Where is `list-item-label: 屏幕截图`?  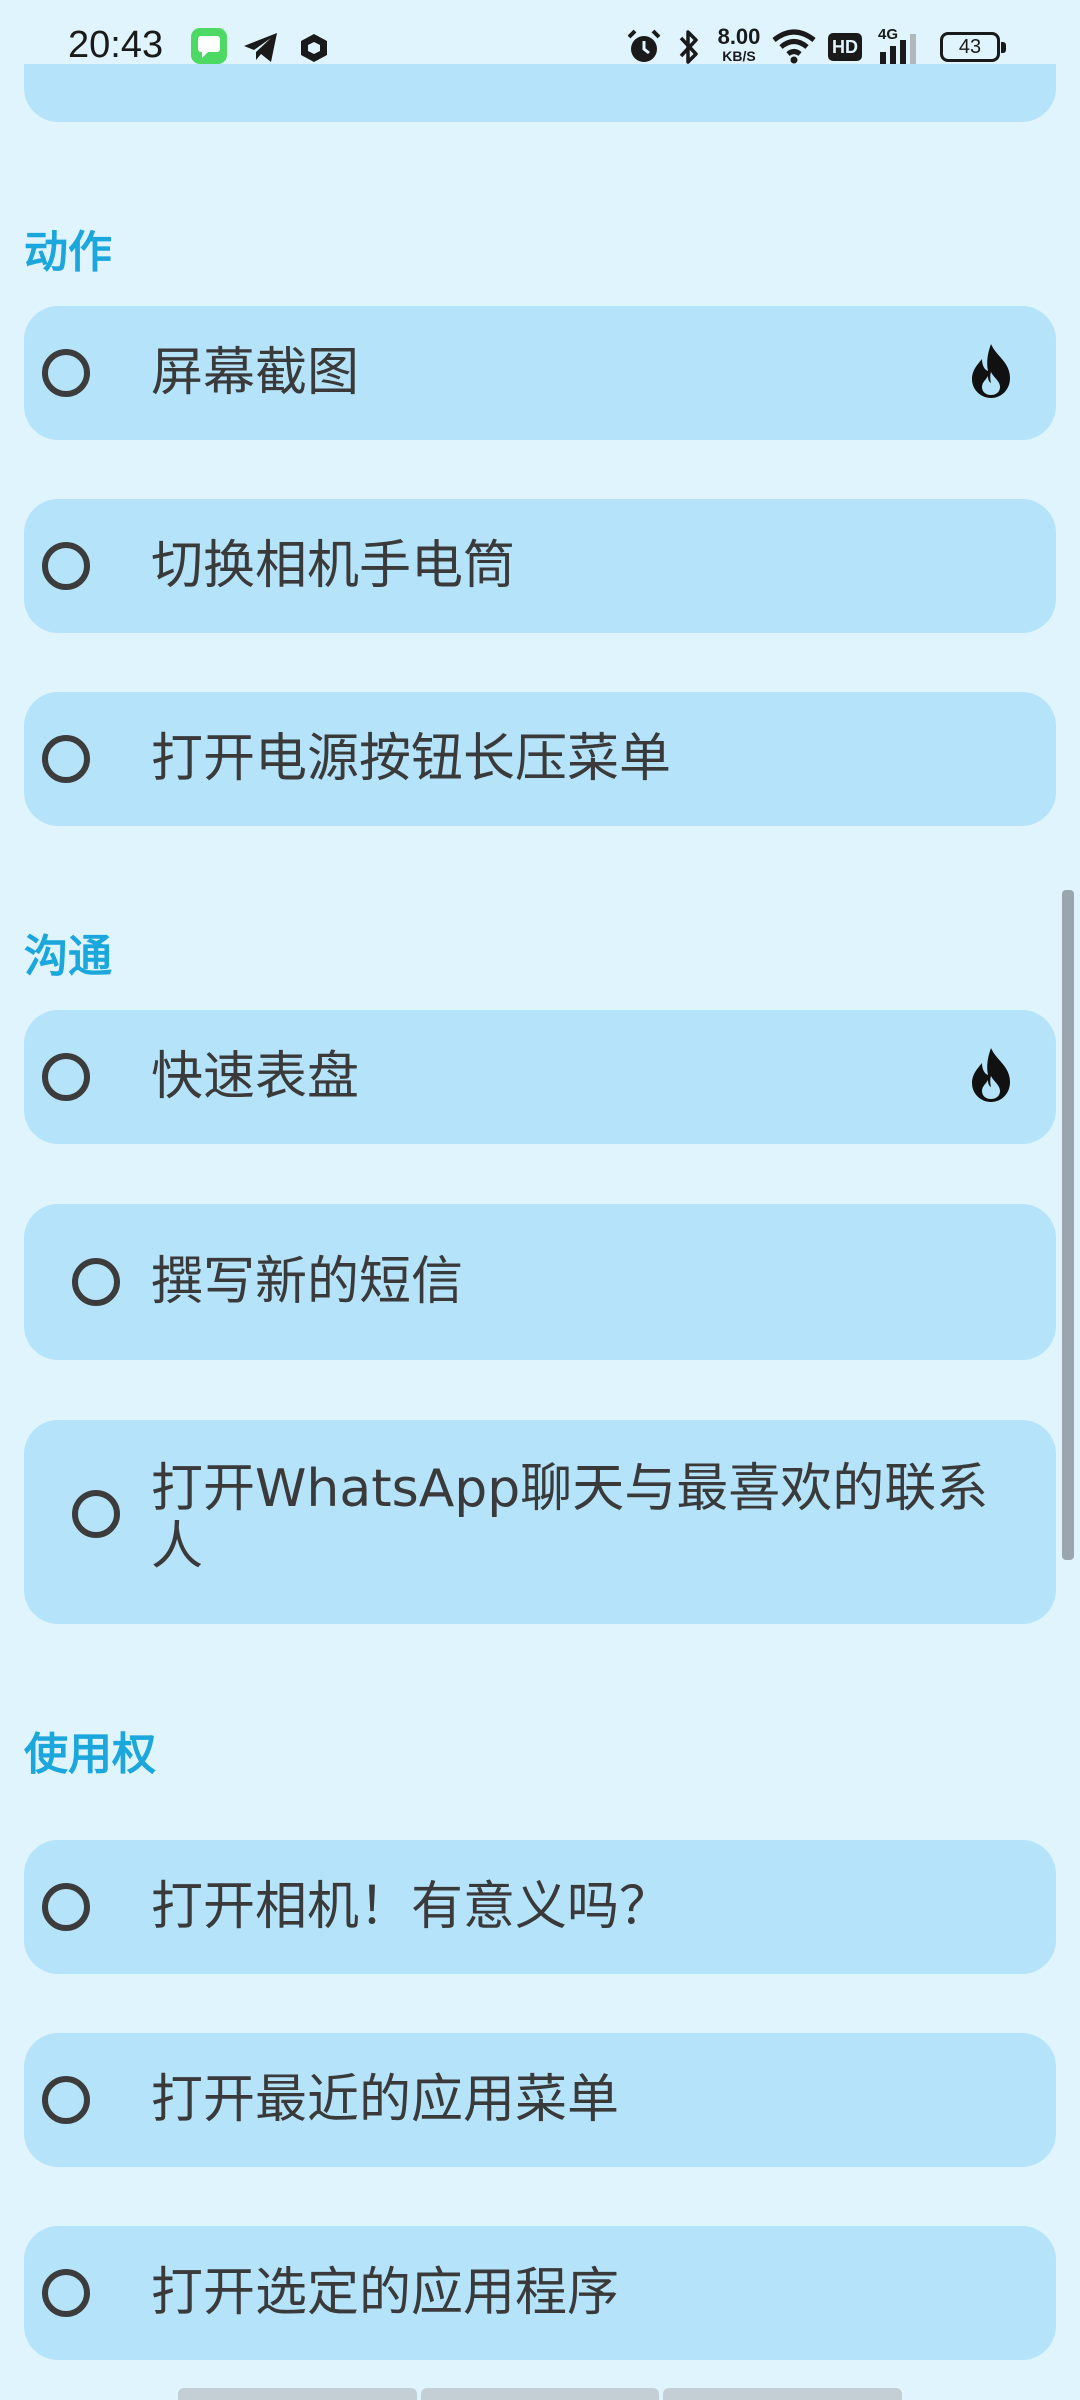 list-item-label: 屏幕截图 is located at coordinates (255, 373).